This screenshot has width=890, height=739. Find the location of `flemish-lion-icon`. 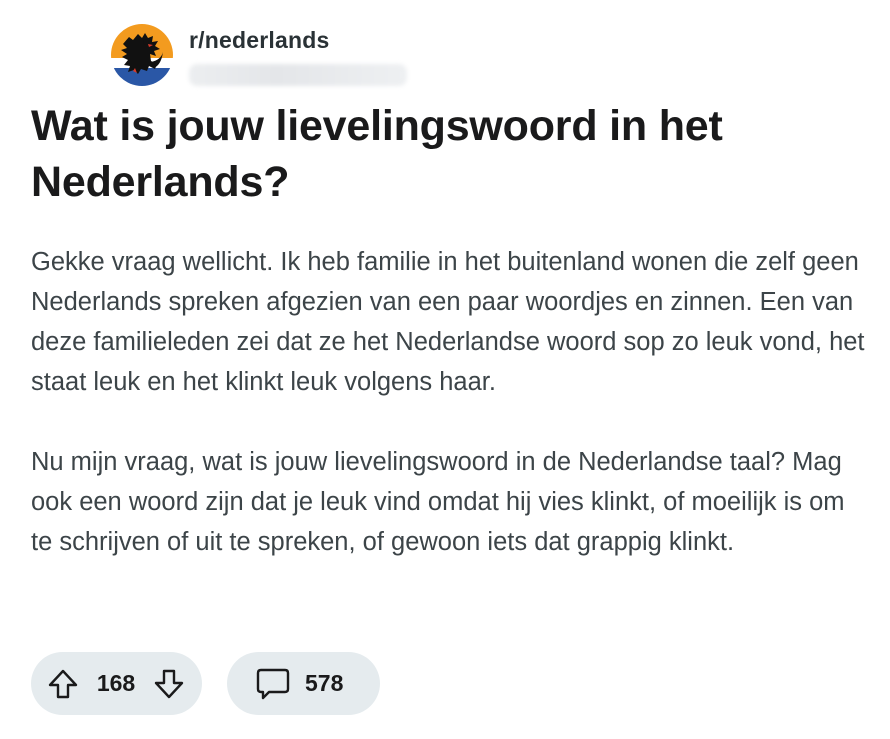

flemish-lion-icon is located at coordinates (142, 55).